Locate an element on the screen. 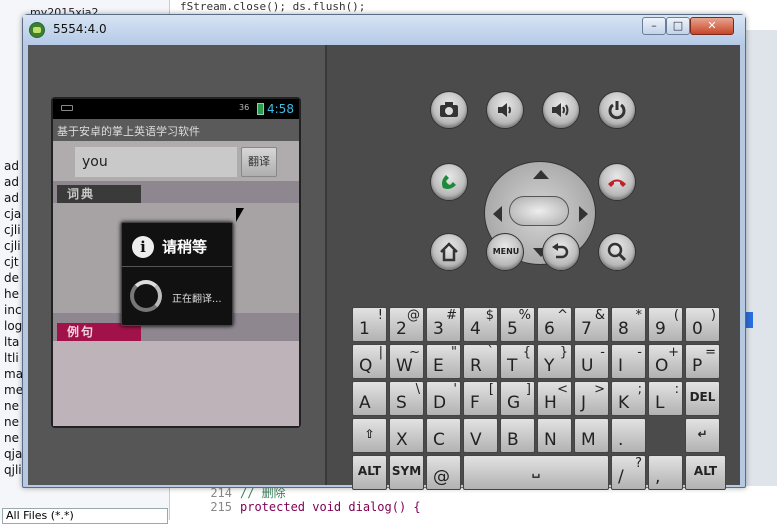 The image size is (777, 524). key-label: 4 is located at coordinates (475, 329).